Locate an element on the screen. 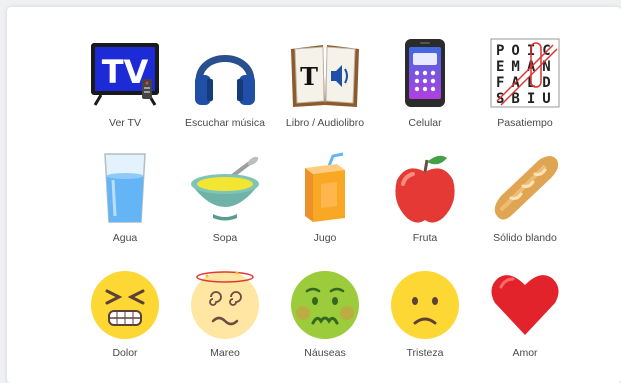  tile-pasatiempo: POIC EMAN FALD SBIU Pasatiempo is located at coordinates (525, 94).